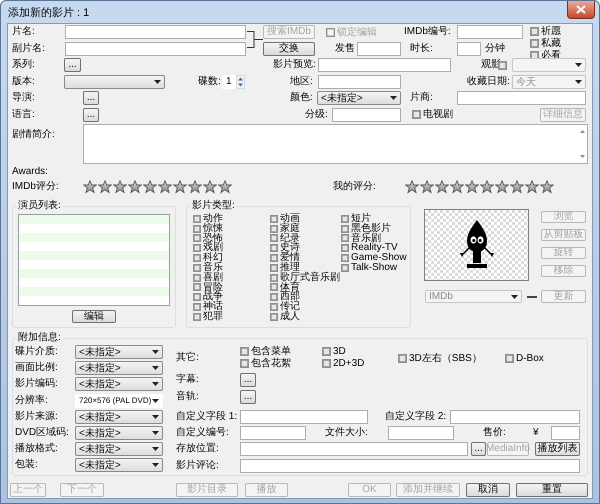 This screenshot has height=504, width=600. Describe the element at coordinates (374, 248) in the screenshot. I see `checkbox: Reality-TV` at that location.